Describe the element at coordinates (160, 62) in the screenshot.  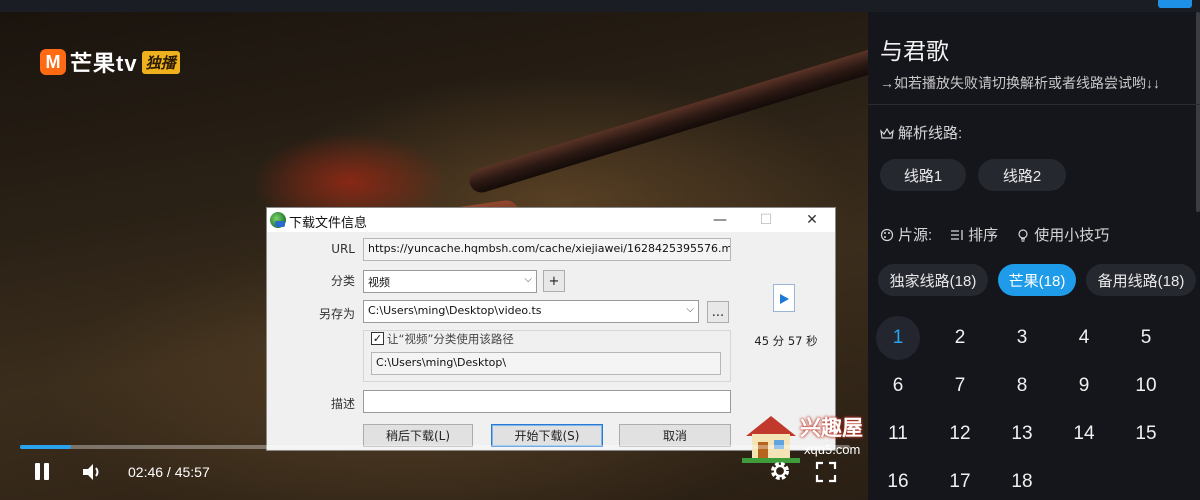
I see `logo-badge: 独播` at that location.